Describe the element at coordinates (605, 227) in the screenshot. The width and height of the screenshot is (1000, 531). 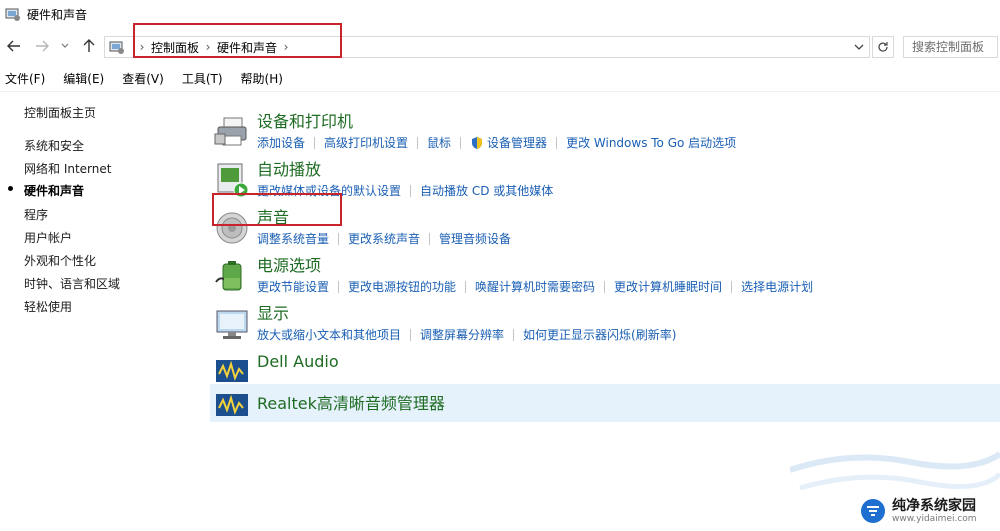
I see `category-sound: 声音 调整系统音量 更改系统声音 管理音频设备` at that location.